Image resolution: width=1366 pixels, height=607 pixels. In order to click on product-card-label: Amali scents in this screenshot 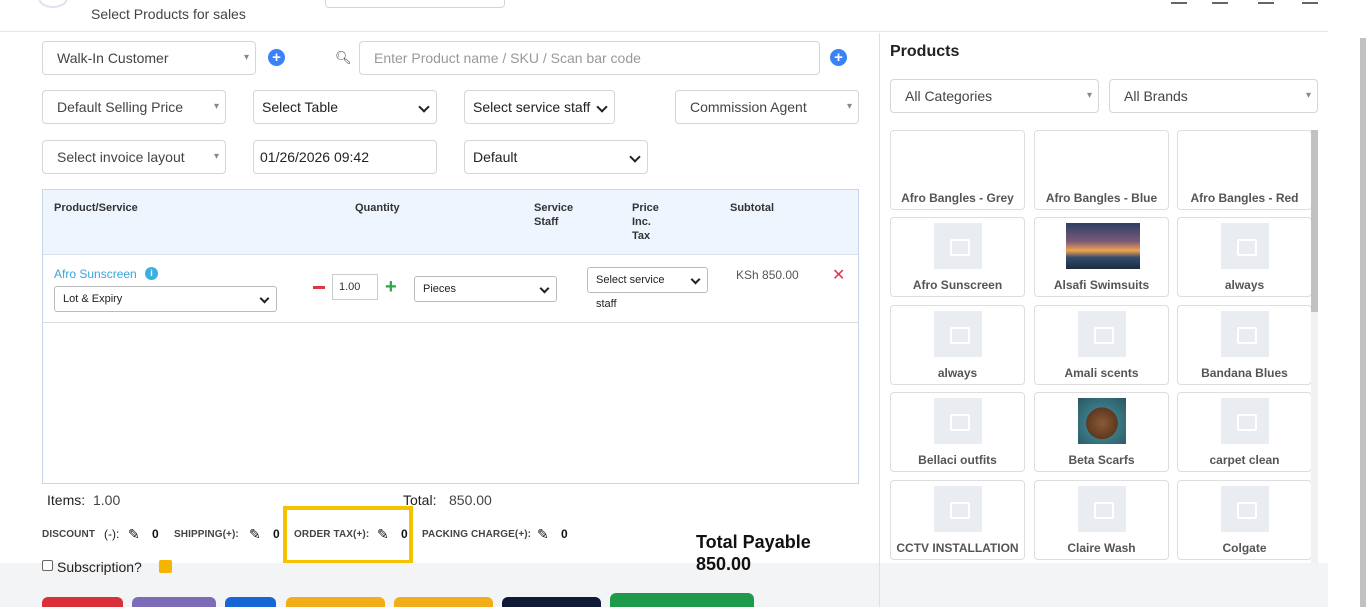, I will do `click(1101, 373)`.